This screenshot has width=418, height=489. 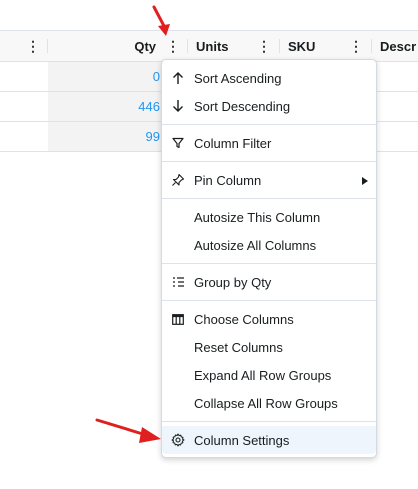 What do you see at coordinates (233, 282) in the screenshot?
I see `menu-item-label: Group by Qty` at bounding box center [233, 282].